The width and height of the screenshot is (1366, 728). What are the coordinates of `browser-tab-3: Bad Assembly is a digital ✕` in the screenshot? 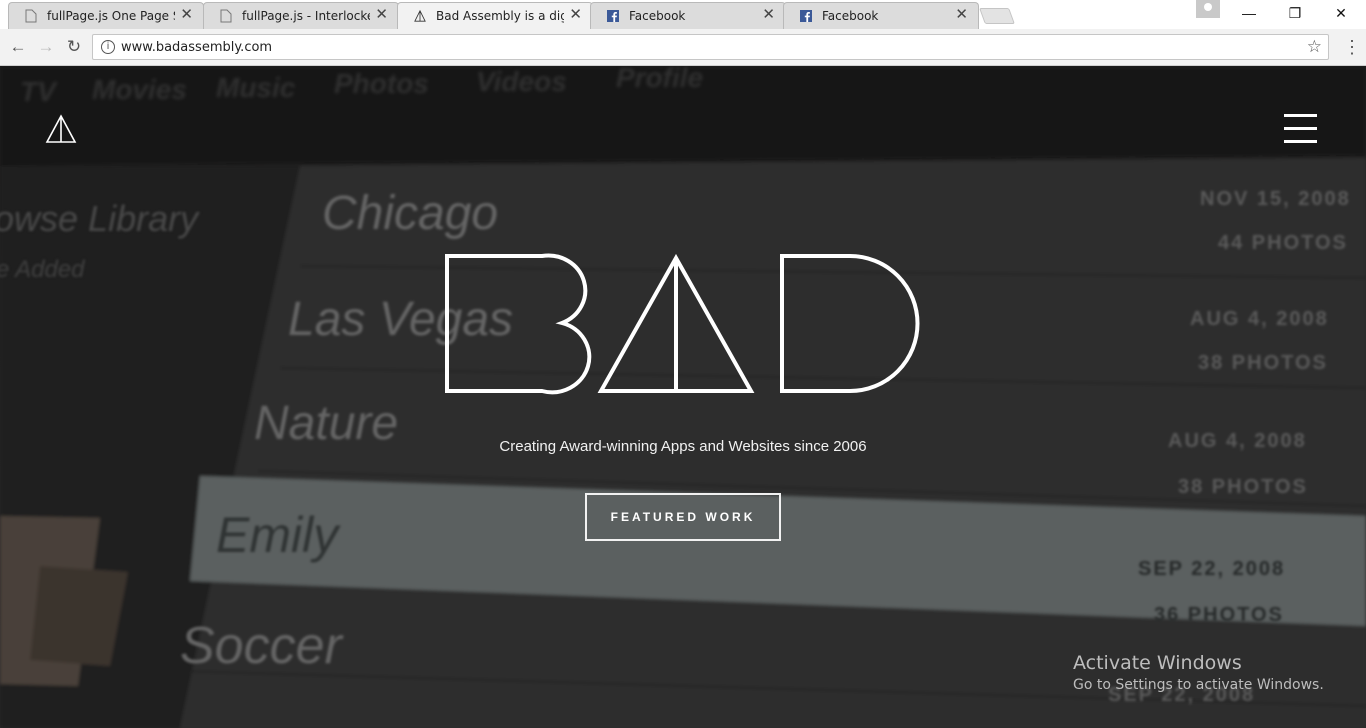 It's located at (495, 15).